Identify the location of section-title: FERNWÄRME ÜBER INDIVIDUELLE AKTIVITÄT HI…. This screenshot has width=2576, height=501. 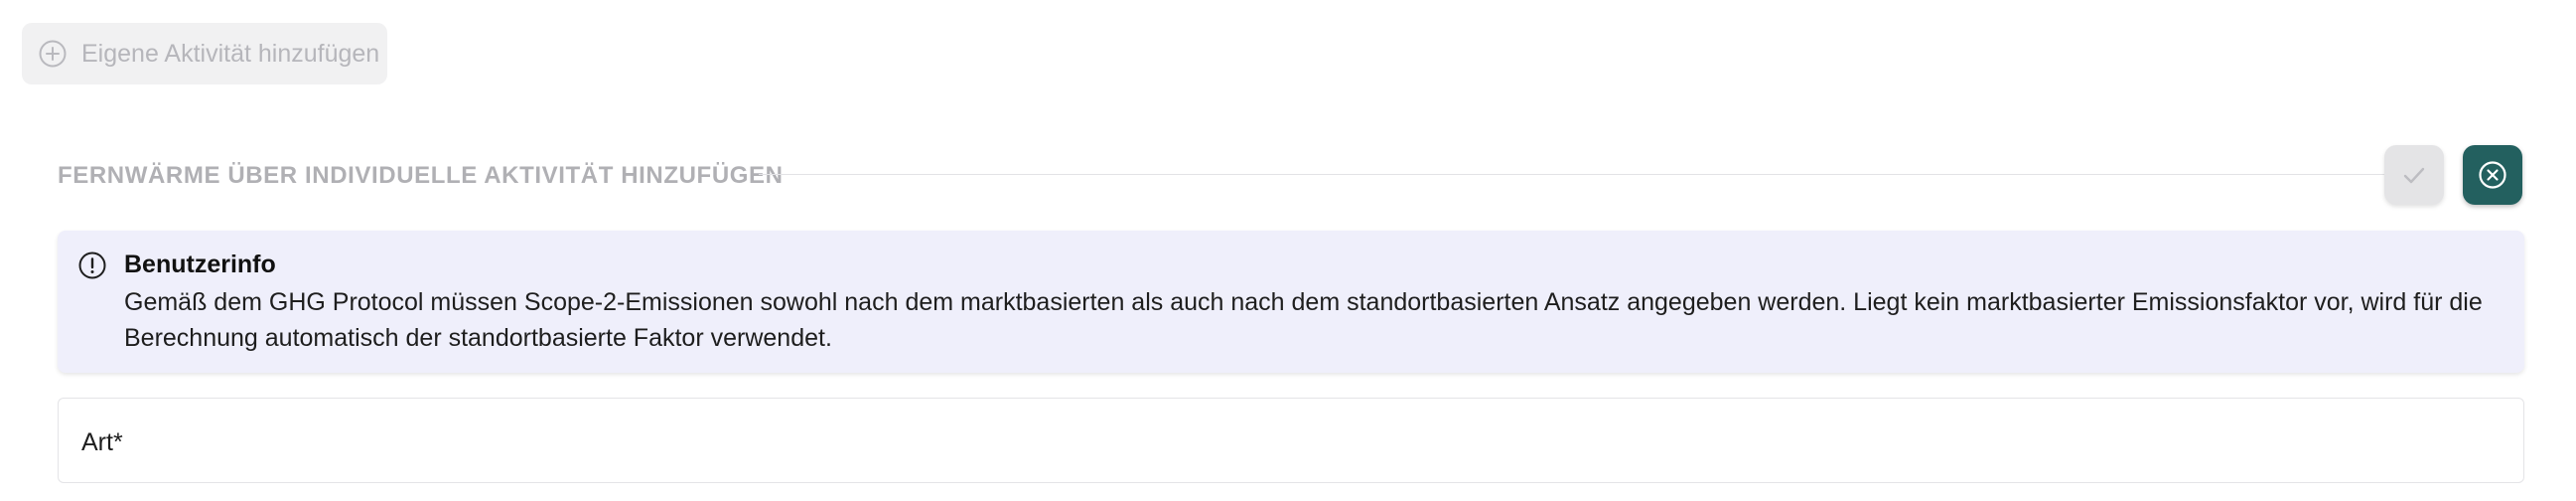
(421, 175).